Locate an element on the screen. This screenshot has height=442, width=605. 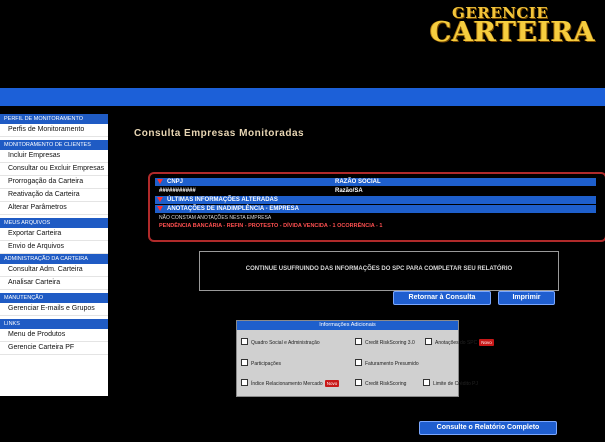
option-label: Limite de Crédito PJ is located at coordinates (456, 384).